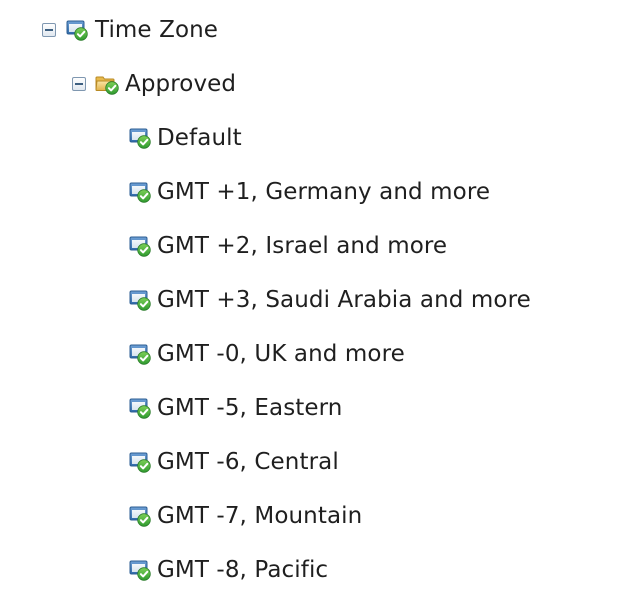  I want to click on tree-node-label: Approved, so click(180, 84).